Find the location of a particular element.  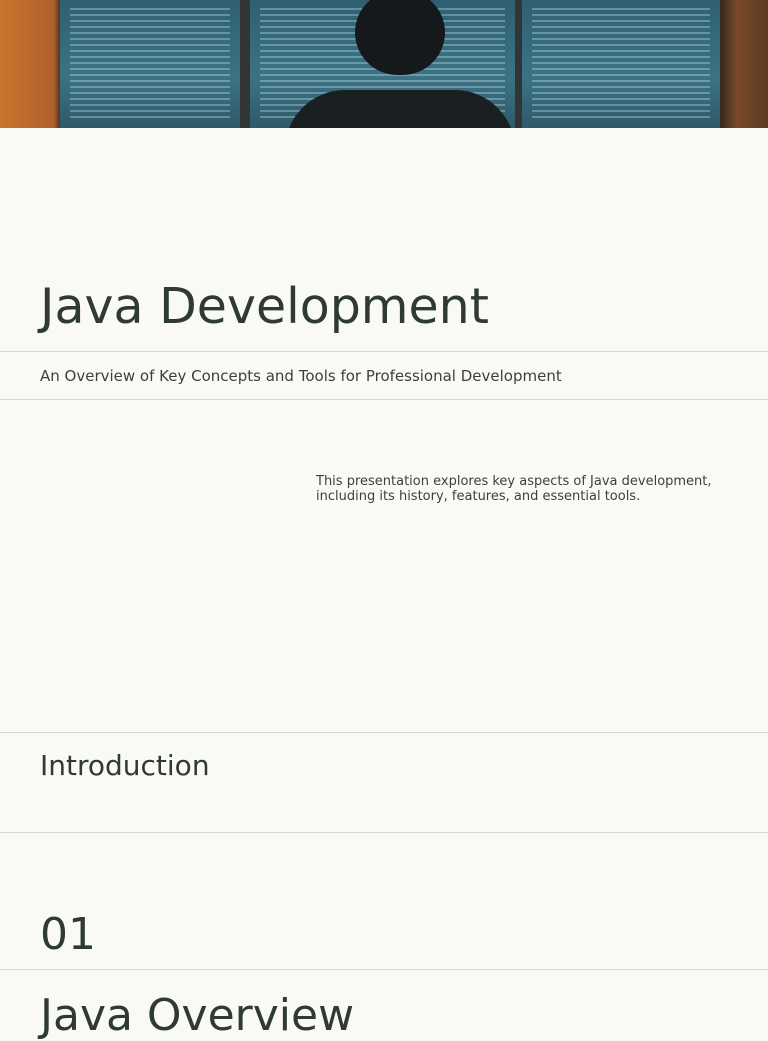

section-label: Introduction is located at coordinates (125, 765).